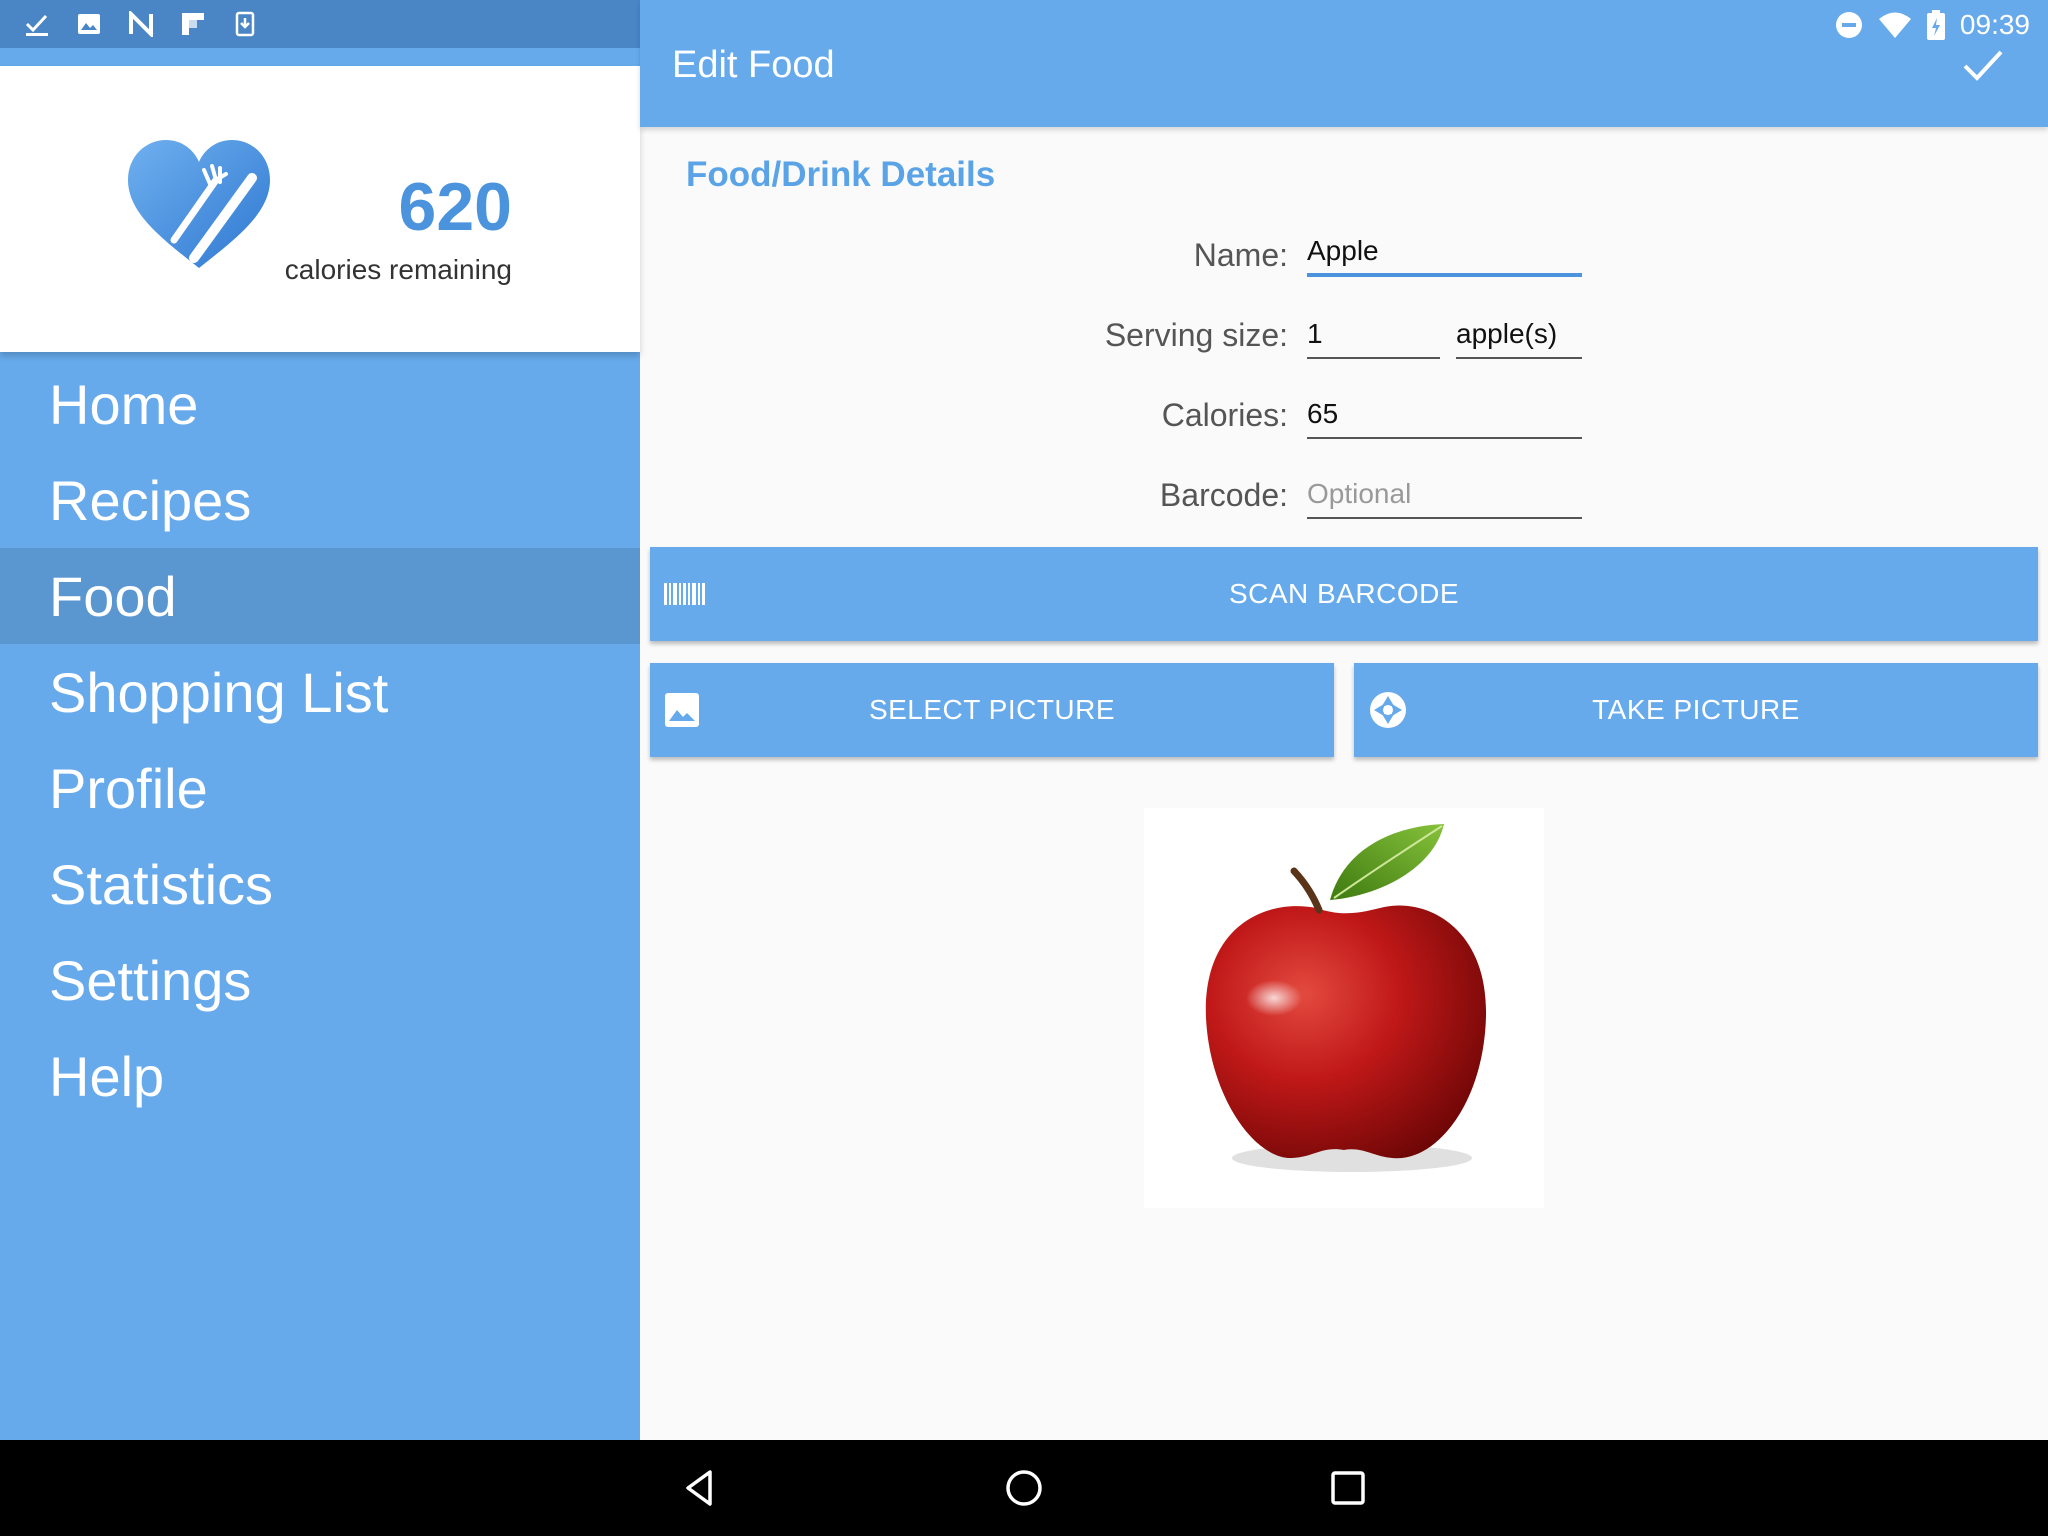  Describe the element at coordinates (455, 207) in the screenshot. I see `calories-remaining-value: 620` at that location.